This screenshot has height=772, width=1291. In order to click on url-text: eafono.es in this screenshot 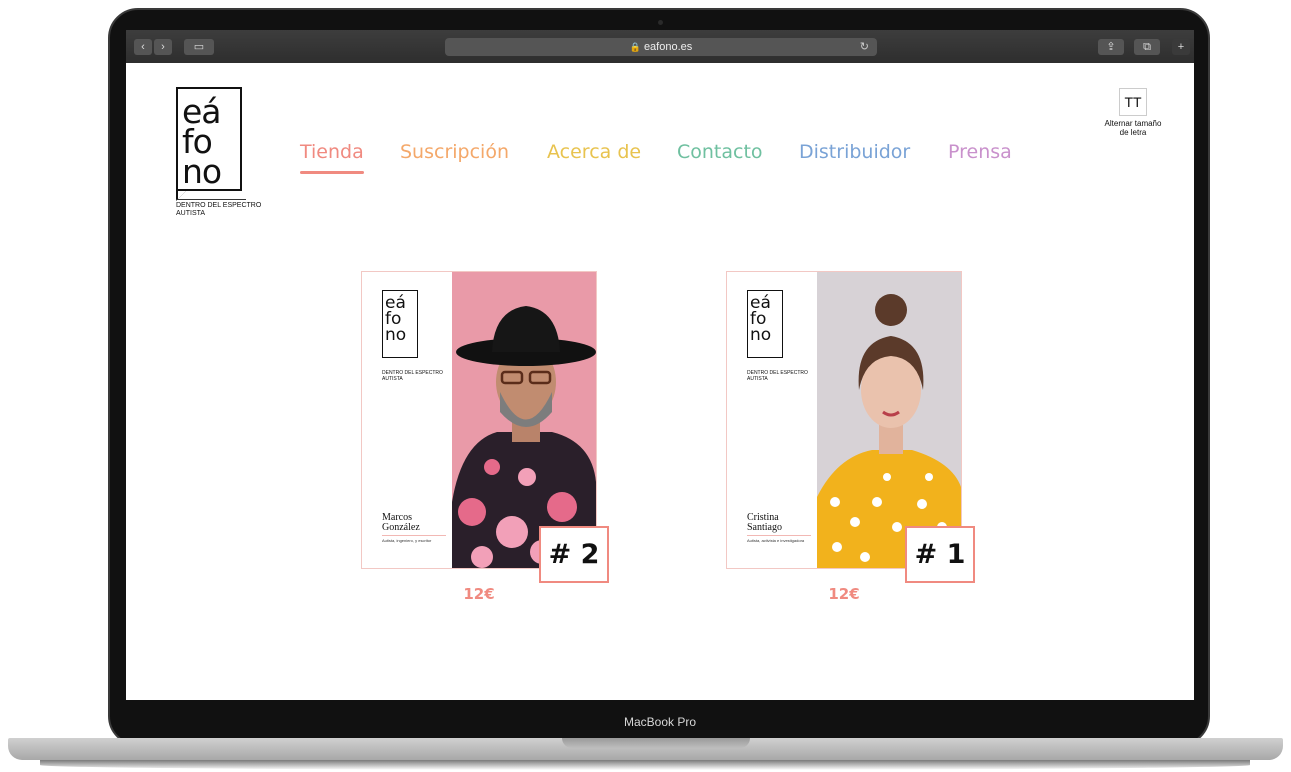, I will do `click(668, 47)`.